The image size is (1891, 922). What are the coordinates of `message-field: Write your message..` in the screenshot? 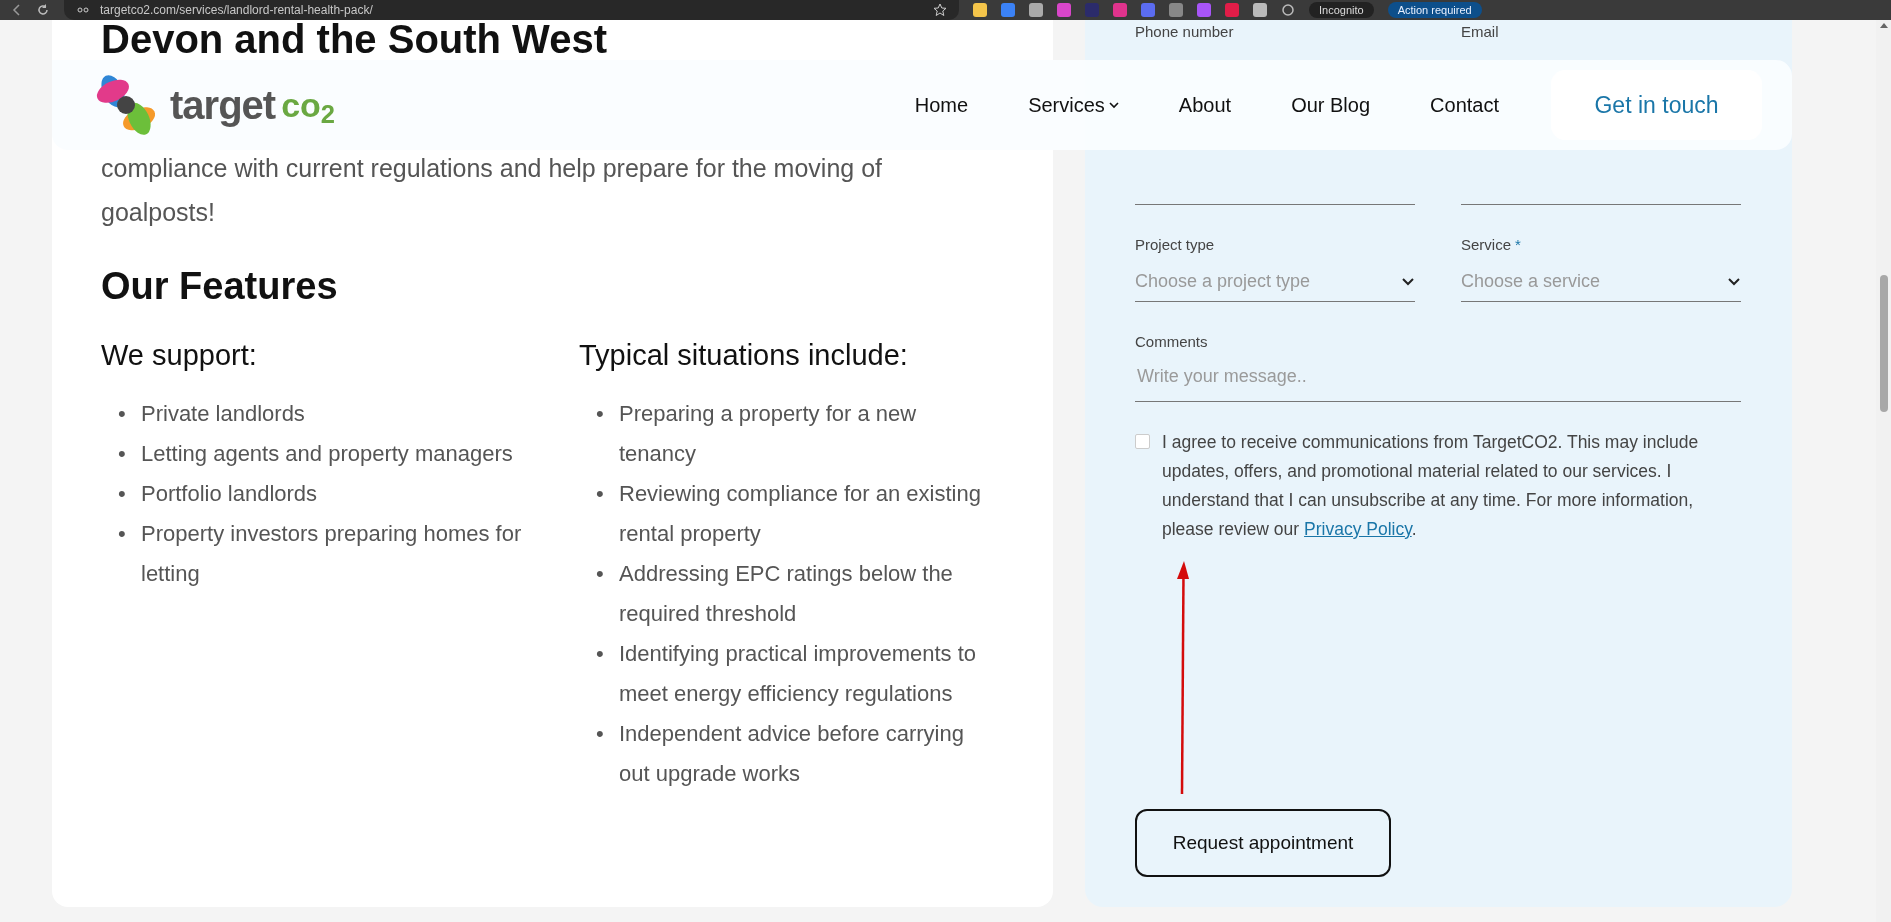 It's located at (1438, 377).